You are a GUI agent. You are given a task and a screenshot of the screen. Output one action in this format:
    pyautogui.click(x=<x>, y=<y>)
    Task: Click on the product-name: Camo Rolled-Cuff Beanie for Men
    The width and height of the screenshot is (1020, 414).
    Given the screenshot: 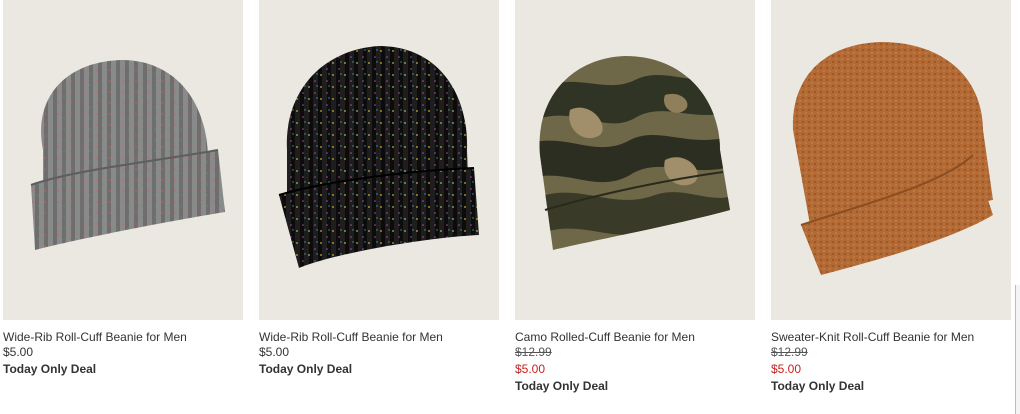 What is the action you would take?
    pyautogui.click(x=635, y=337)
    